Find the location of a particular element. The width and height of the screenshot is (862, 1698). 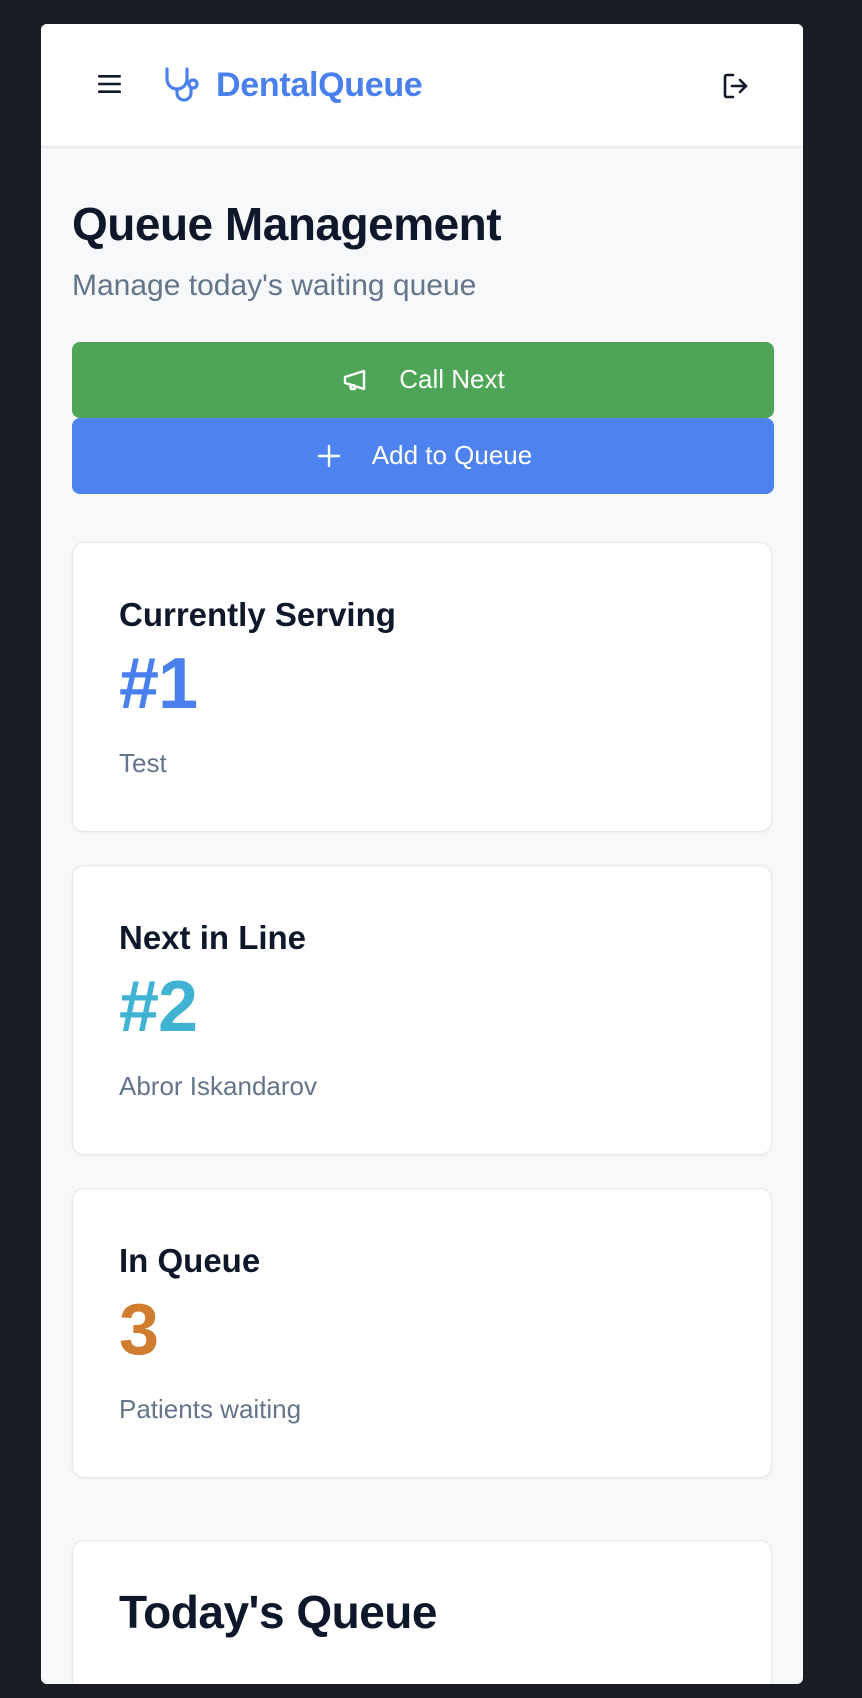

serving-number: #1 is located at coordinates (158, 684).